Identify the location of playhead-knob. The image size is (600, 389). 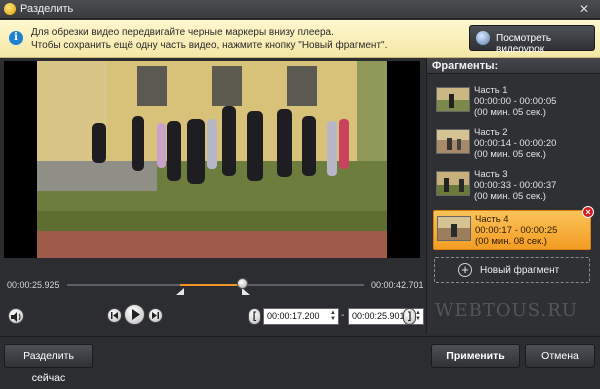
(242, 283).